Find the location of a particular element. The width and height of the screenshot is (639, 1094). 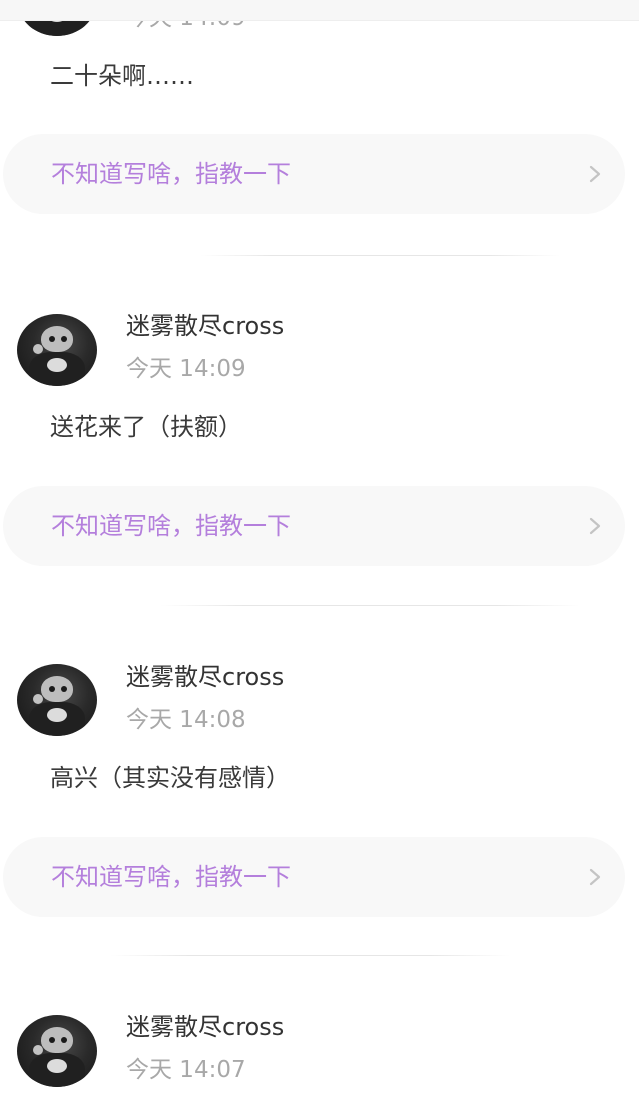

comment-timestamp: 今天 14:07 is located at coordinates (186, 1070).